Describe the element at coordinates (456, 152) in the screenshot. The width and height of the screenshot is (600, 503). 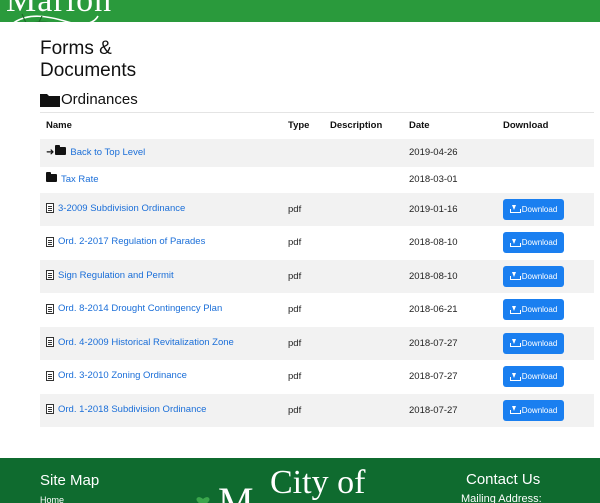
I see `row-date: 2019-04-26` at that location.